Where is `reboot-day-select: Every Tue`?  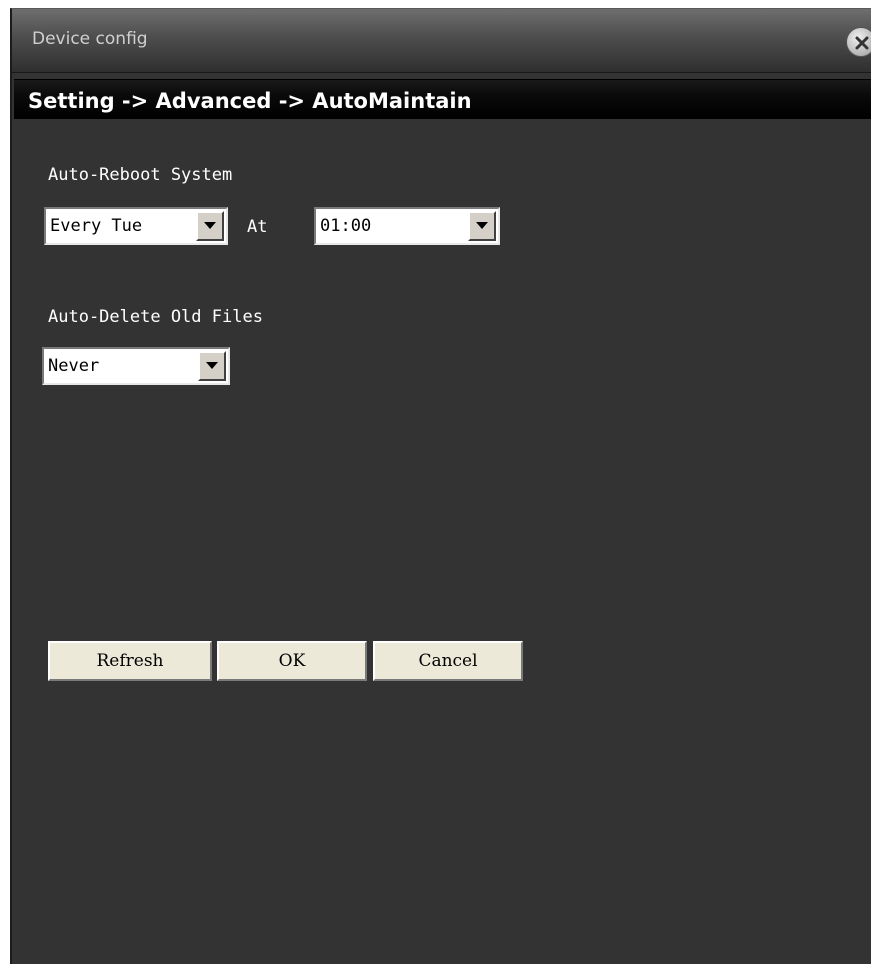
reboot-day-select: Every Tue is located at coordinates (136, 226).